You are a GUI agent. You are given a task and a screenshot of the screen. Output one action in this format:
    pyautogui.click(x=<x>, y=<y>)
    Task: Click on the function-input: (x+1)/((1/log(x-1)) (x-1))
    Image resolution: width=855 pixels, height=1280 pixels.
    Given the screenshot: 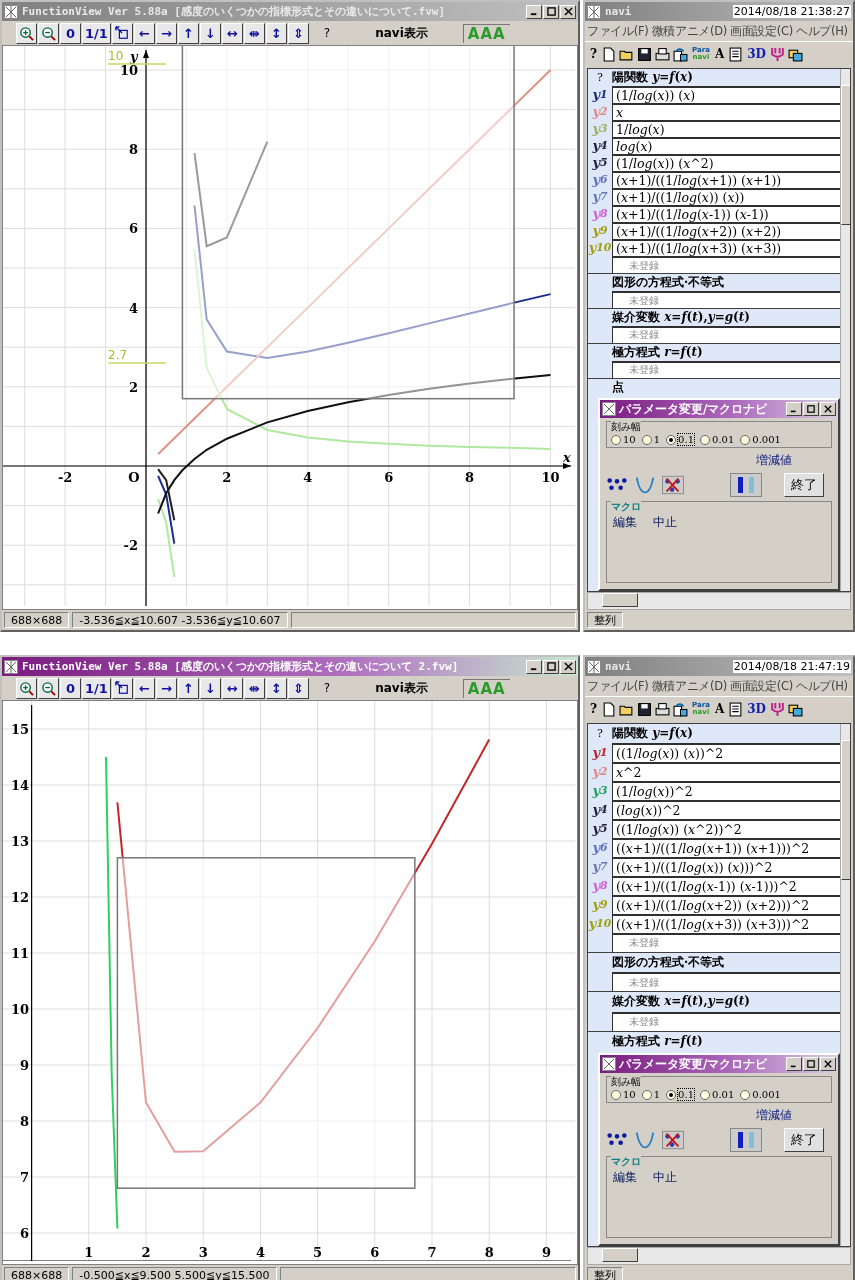 What is the action you would take?
    pyautogui.click(x=726, y=214)
    